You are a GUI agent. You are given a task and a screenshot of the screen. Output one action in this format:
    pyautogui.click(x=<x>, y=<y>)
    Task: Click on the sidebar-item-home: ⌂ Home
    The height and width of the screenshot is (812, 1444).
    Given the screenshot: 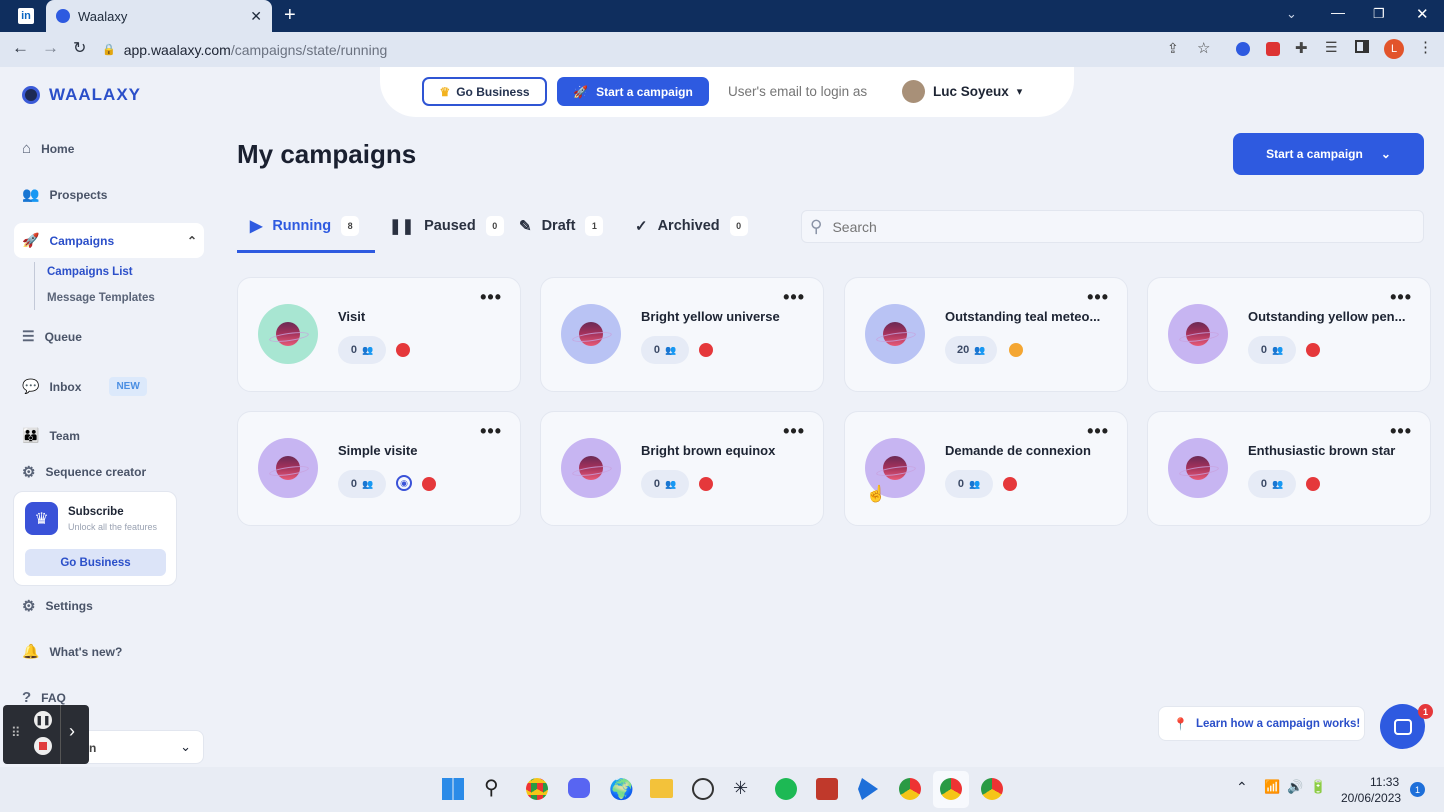 What is the action you would take?
    pyautogui.click(x=48, y=148)
    